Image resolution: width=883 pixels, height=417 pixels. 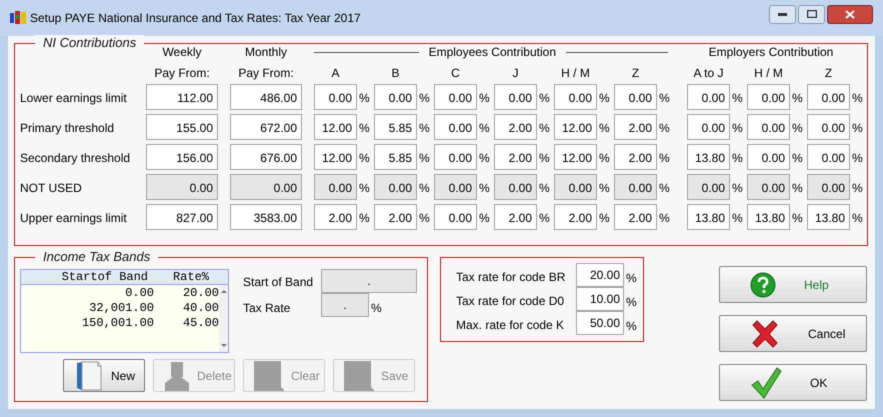 What do you see at coordinates (200, 293) in the screenshot?
I see `list-cell-text: 20.00` at bounding box center [200, 293].